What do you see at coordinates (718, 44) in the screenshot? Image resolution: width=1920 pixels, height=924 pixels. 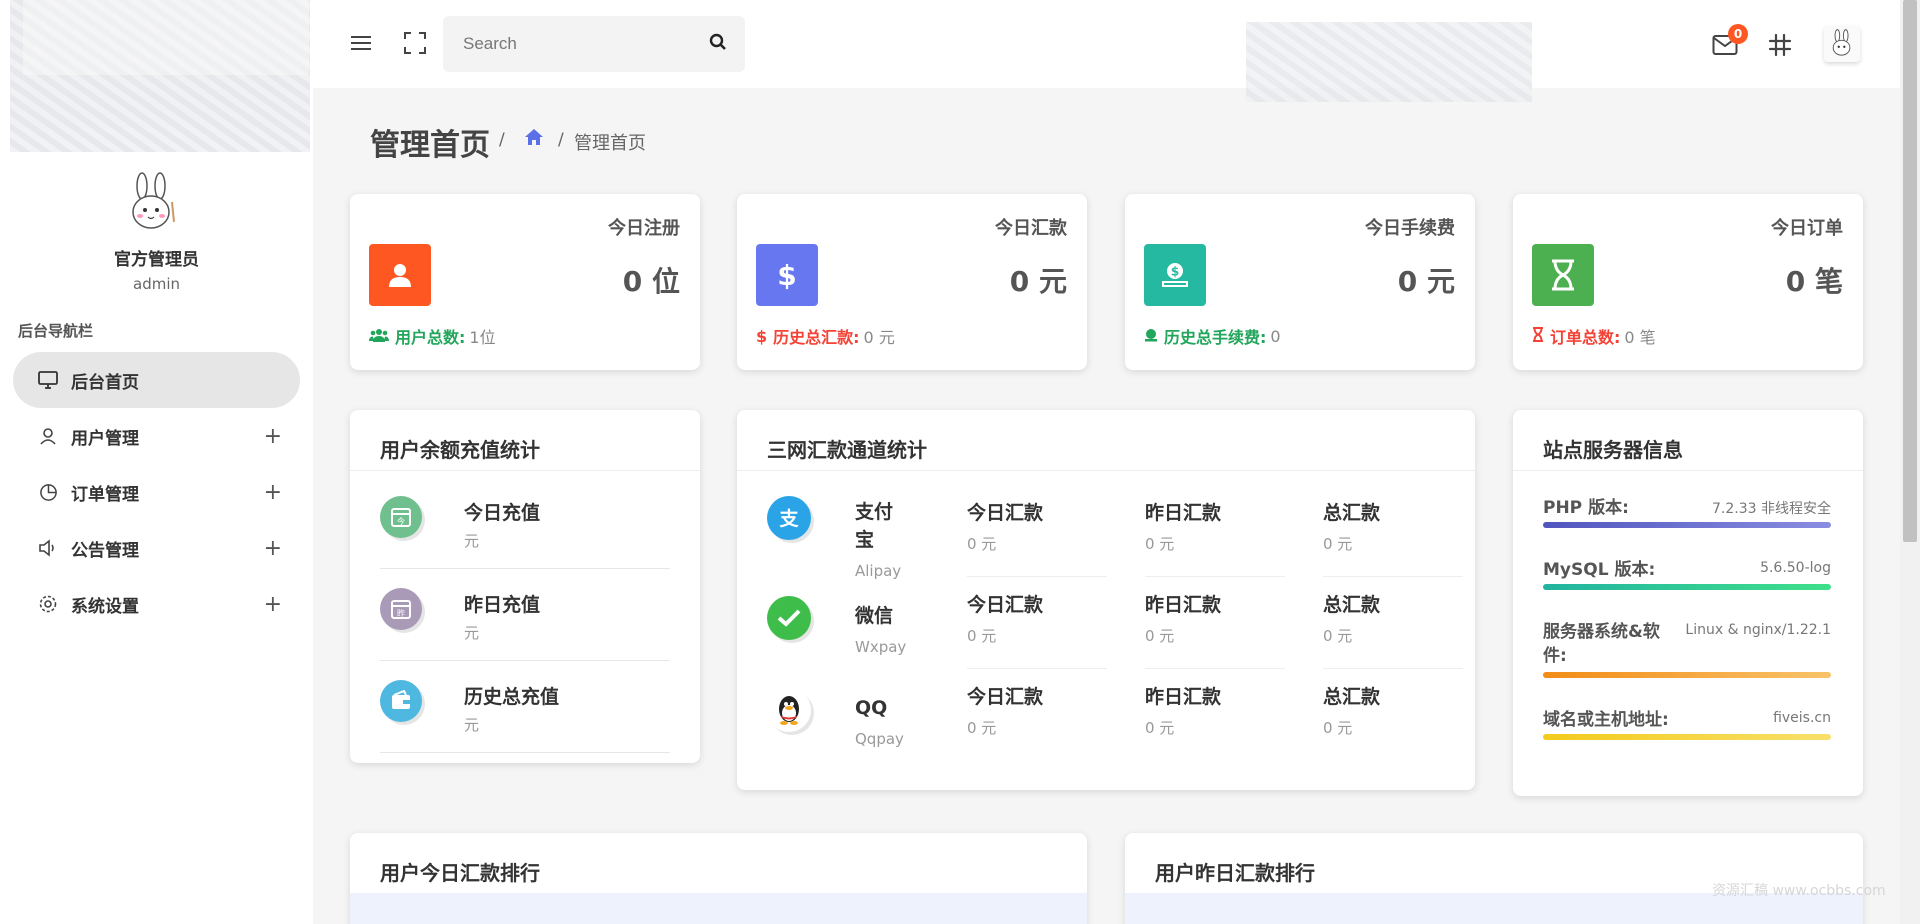 I see `search-icon` at bounding box center [718, 44].